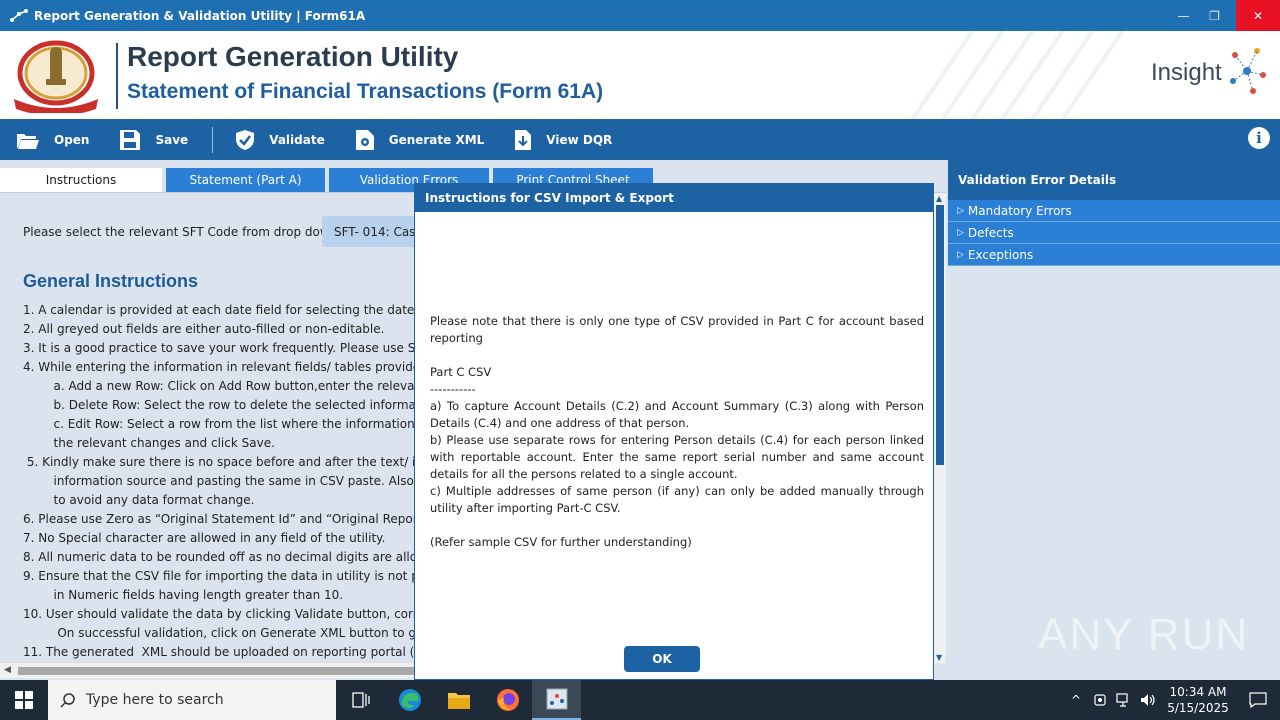 Image resolution: width=1280 pixels, height=720 pixels. I want to click on tab-statement-part-a: Statement (Part A), so click(245, 180).